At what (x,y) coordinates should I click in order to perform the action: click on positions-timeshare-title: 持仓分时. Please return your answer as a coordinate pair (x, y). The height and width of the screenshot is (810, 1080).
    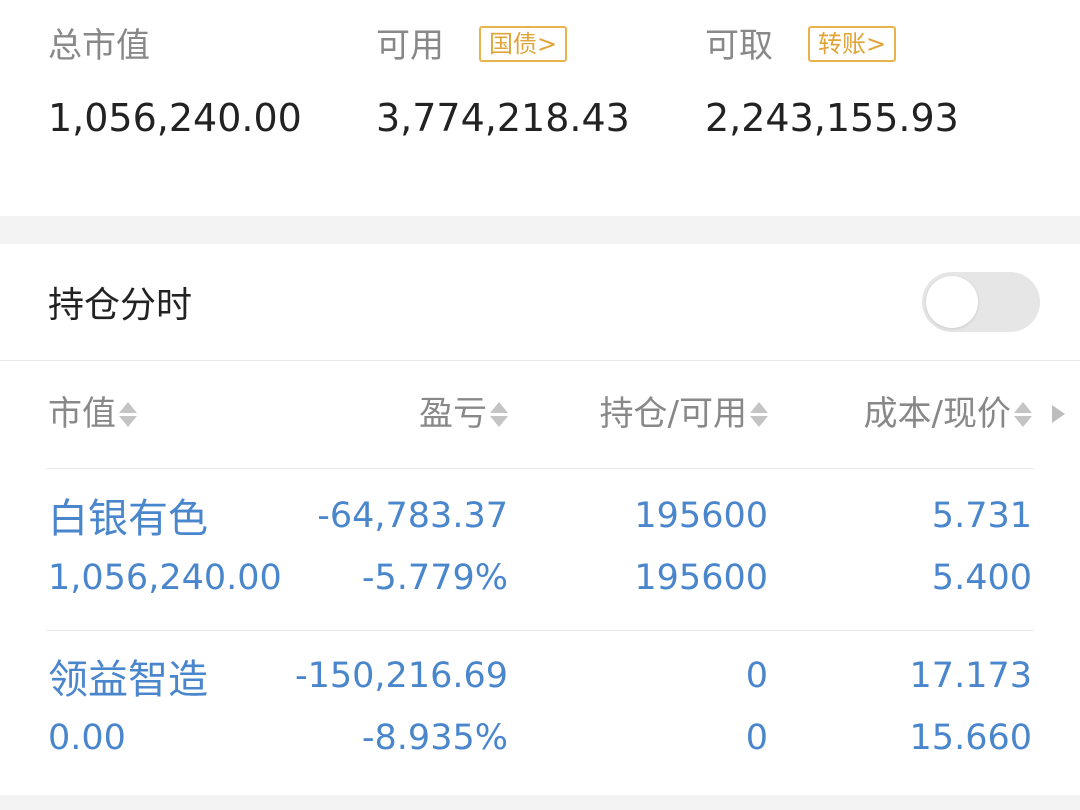
    Looking at the image, I should click on (120, 305).